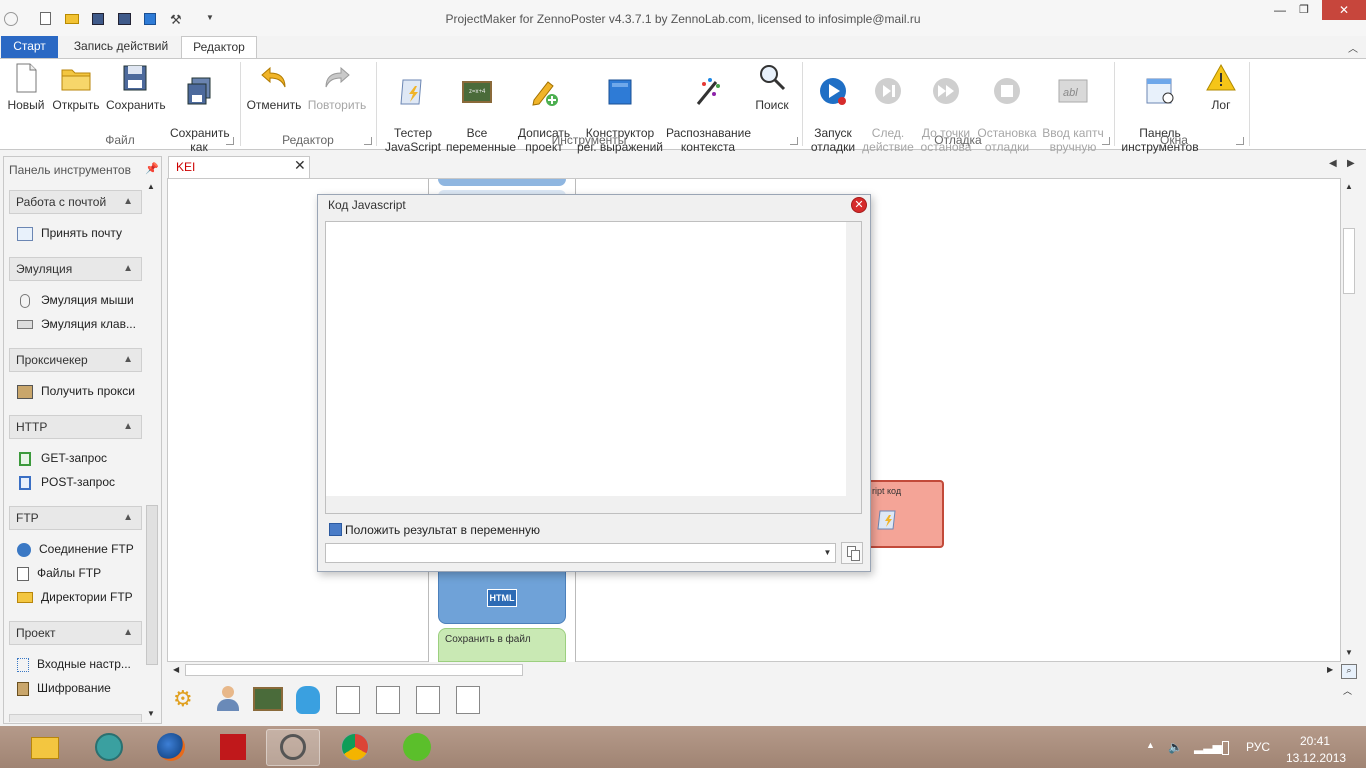  I want to click on canvas-hscroll-thumb, so click(354, 670).